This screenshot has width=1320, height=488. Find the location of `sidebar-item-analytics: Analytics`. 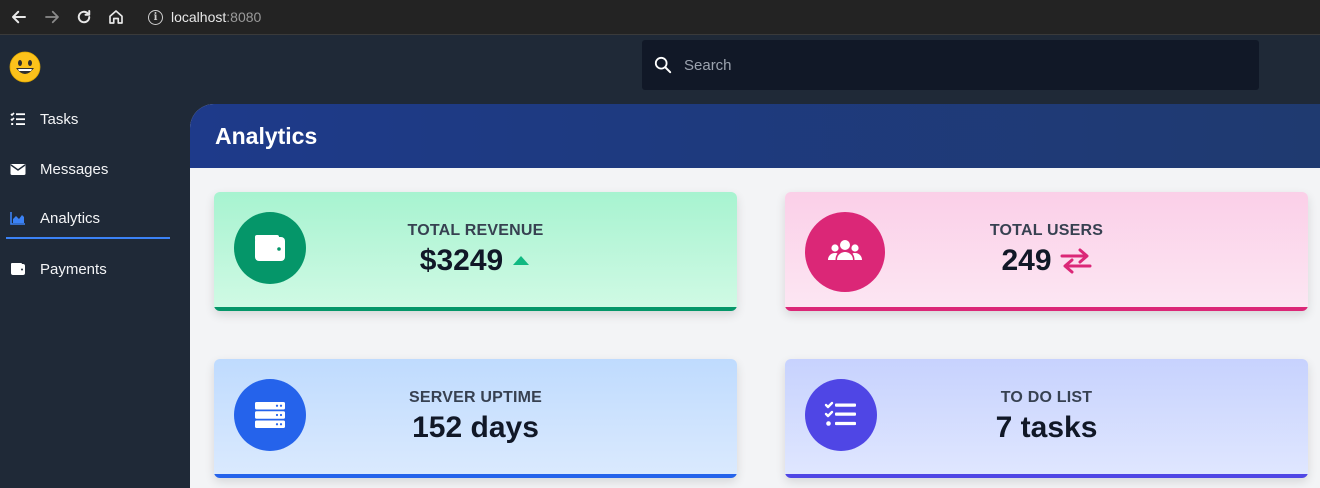

sidebar-item-analytics: Analytics is located at coordinates (88, 219).